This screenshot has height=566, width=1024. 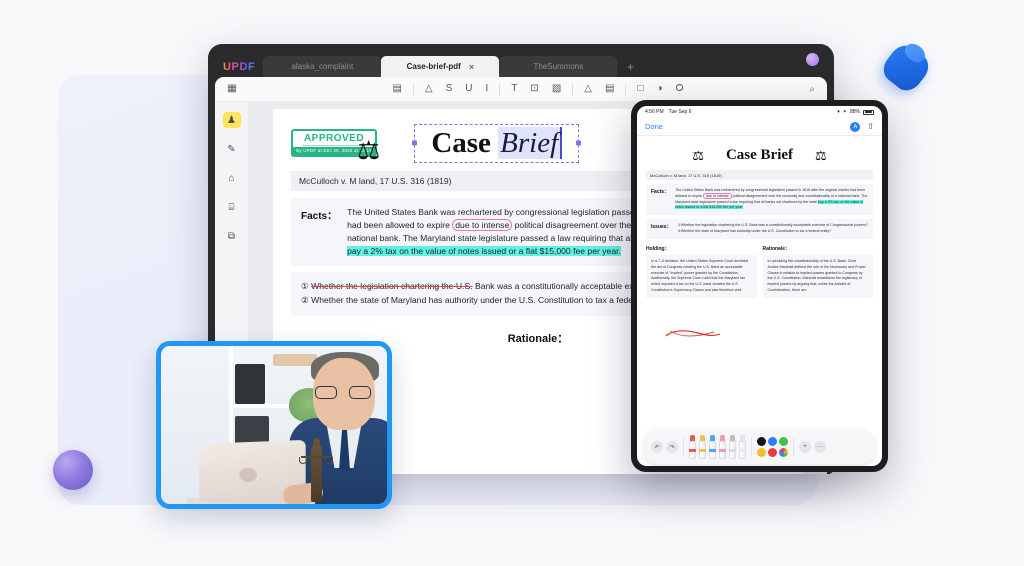 I want to click on decorative-purple-sphere, so click(x=73, y=470).